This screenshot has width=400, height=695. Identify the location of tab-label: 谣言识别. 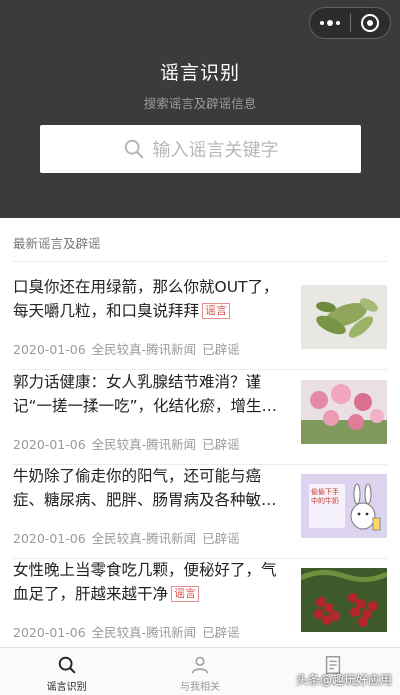
(66, 687).